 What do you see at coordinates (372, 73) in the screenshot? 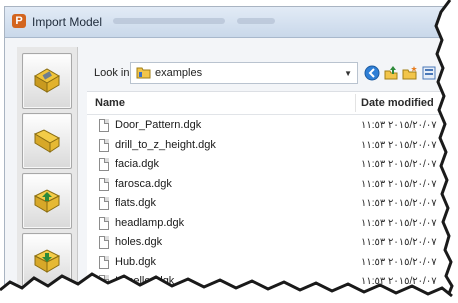
I see `back-arrow-icon` at bounding box center [372, 73].